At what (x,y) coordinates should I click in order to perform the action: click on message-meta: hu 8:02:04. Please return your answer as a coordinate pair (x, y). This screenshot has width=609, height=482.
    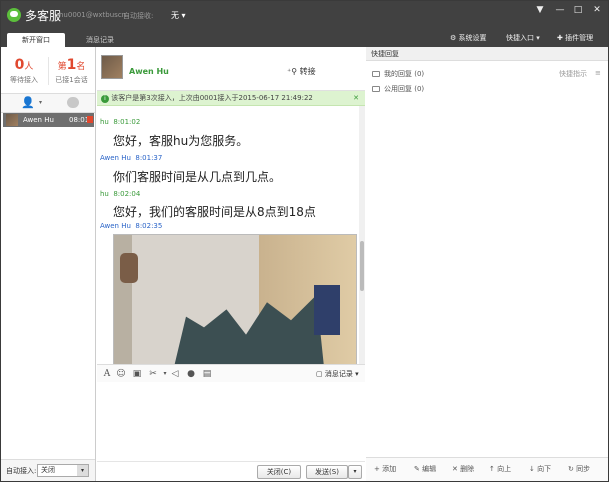
    Looking at the image, I should click on (120, 194).